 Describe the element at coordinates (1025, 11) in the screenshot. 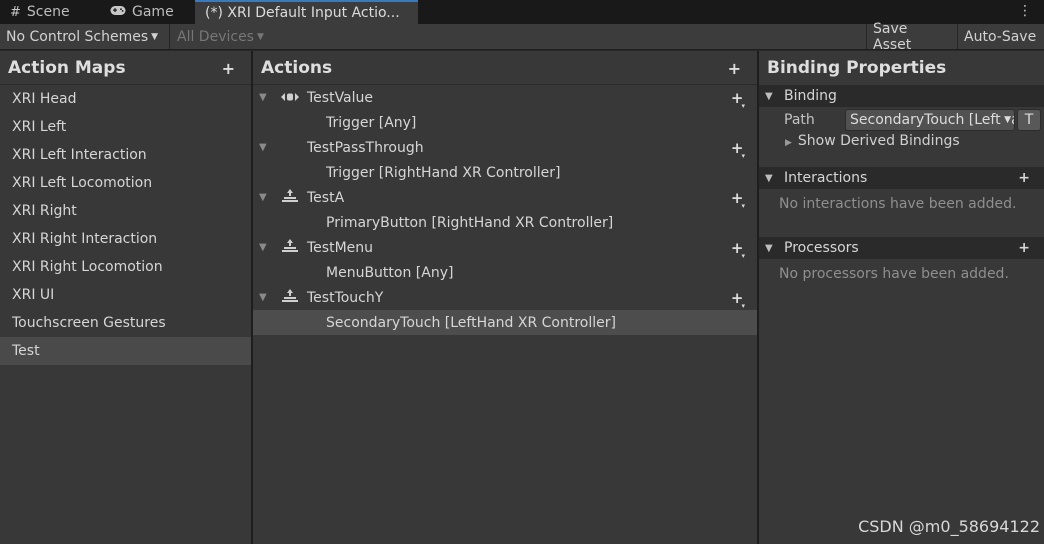

I see `more-options-icon: ⋮` at that location.